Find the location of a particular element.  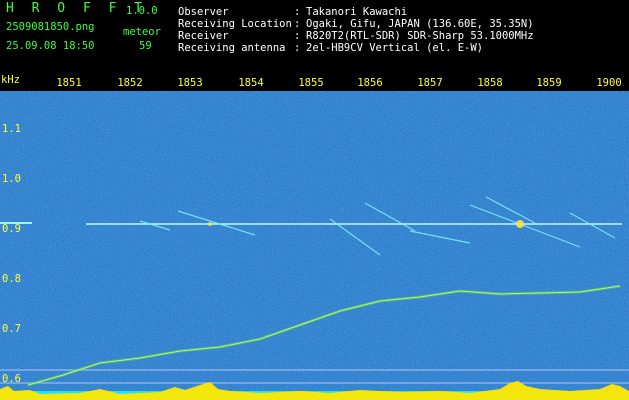

x-tick-label: 1859 is located at coordinates (549, 83).